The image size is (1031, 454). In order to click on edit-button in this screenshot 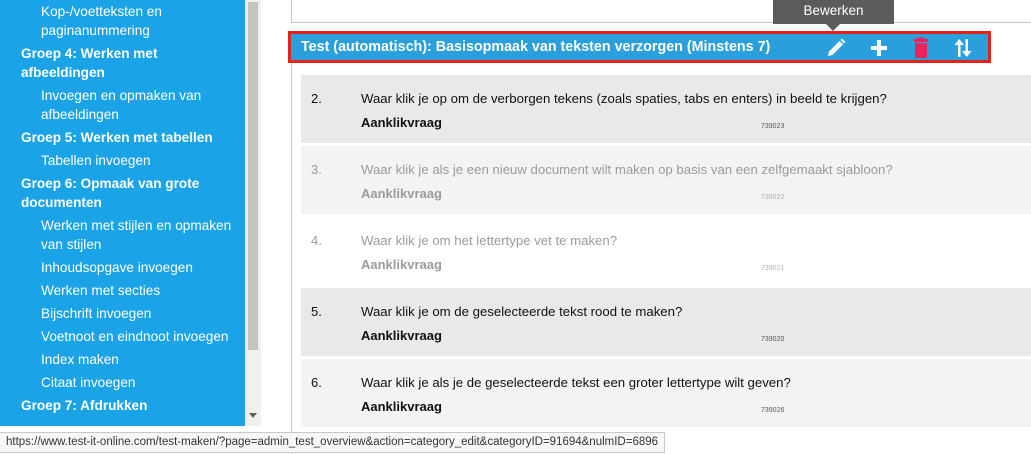, I will do `click(836, 48)`.